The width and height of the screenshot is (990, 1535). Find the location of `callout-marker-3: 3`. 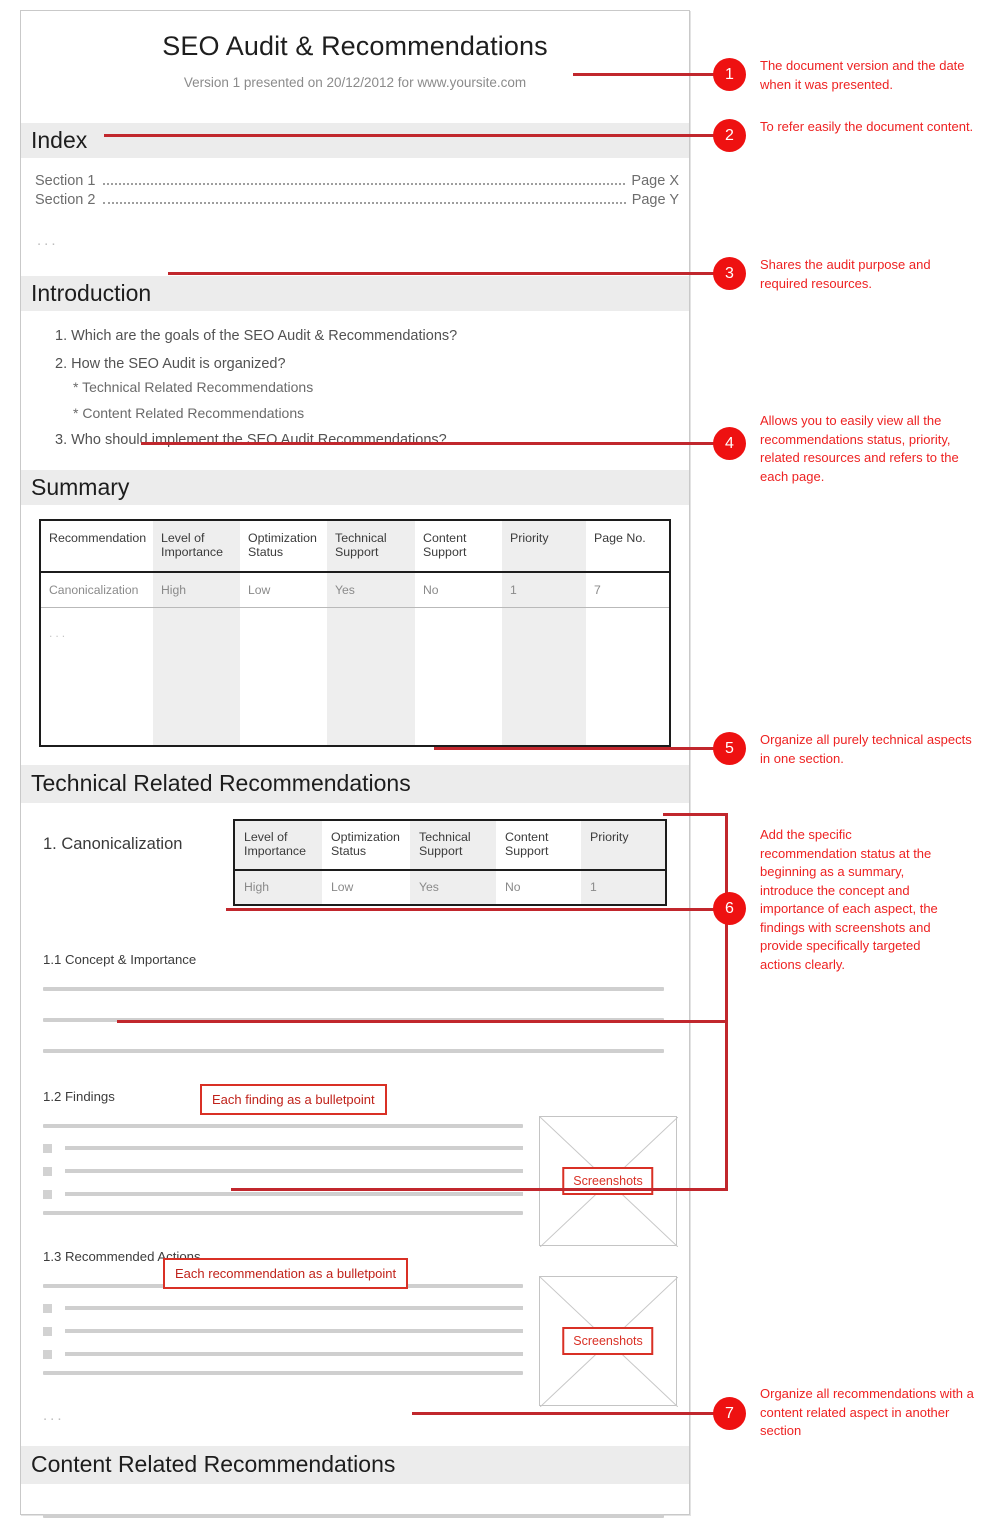

callout-marker-3: 3 is located at coordinates (729, 273).